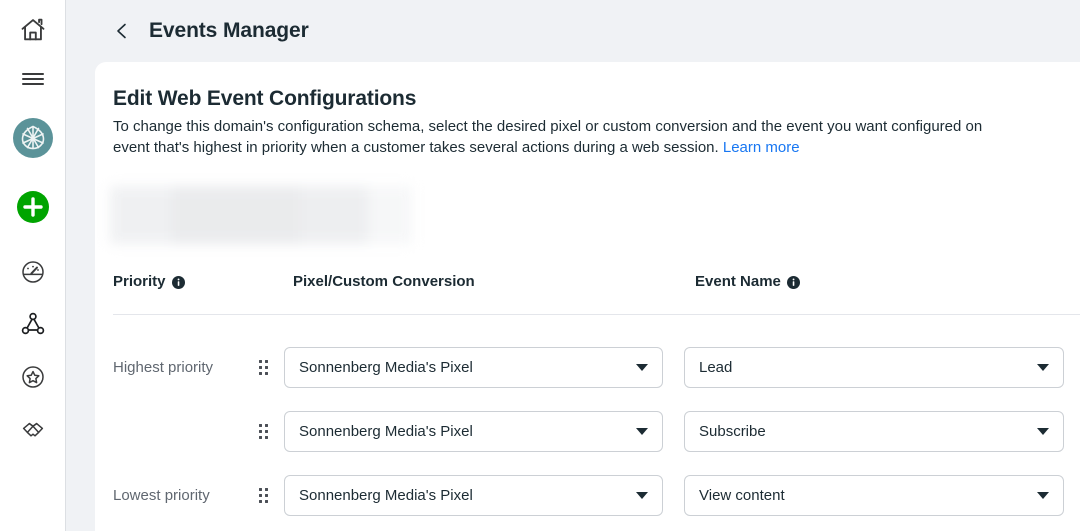 The height and width of the screenshot is (531, 1080). What do you see at coordinates (874, 367) in the screenshot?
I see `event-select: Lead` at bounding box center [874, 367].